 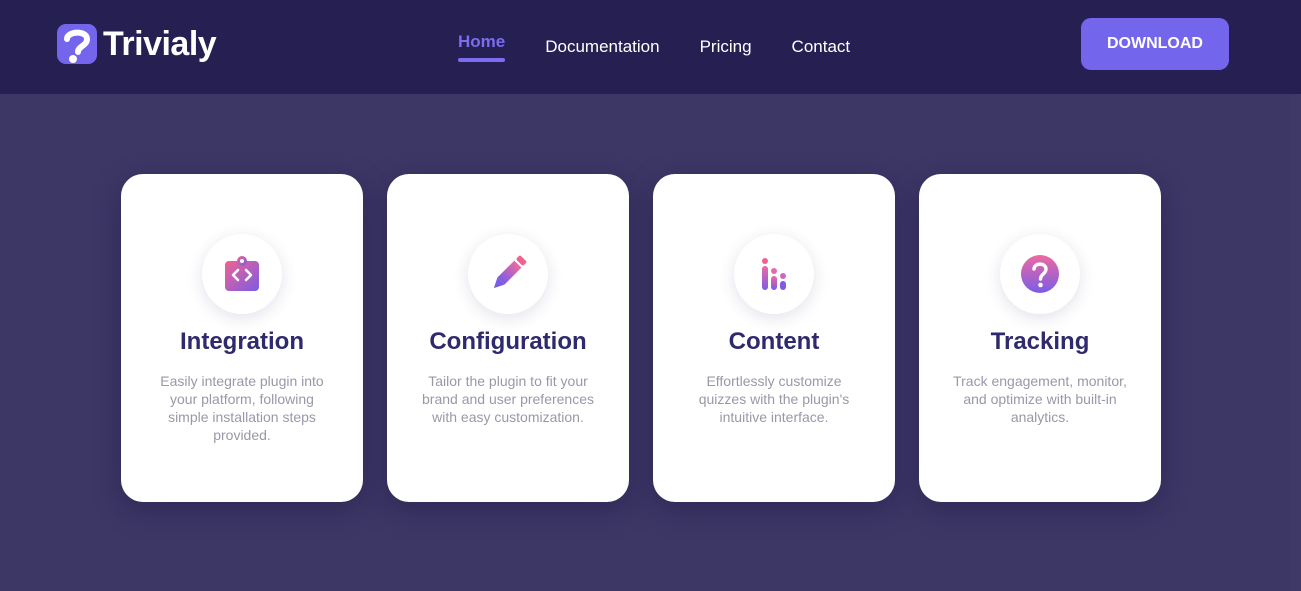 What do you see at coordinates (482, 47) in the screenshot?
I see `nav-link-home: Home` at bounding box center [482, 47].